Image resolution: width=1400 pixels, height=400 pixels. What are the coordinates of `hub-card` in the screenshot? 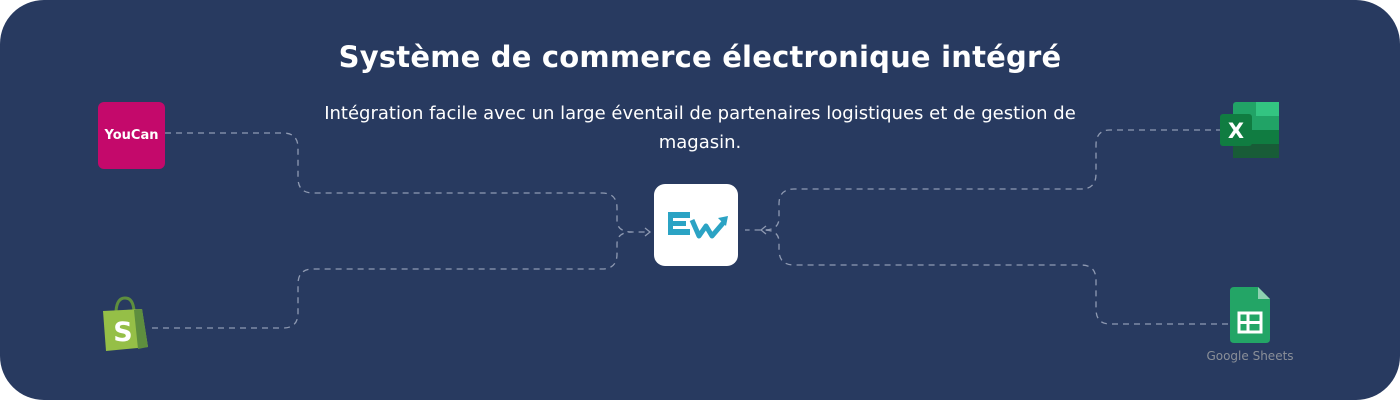 It's located at (696, 225).